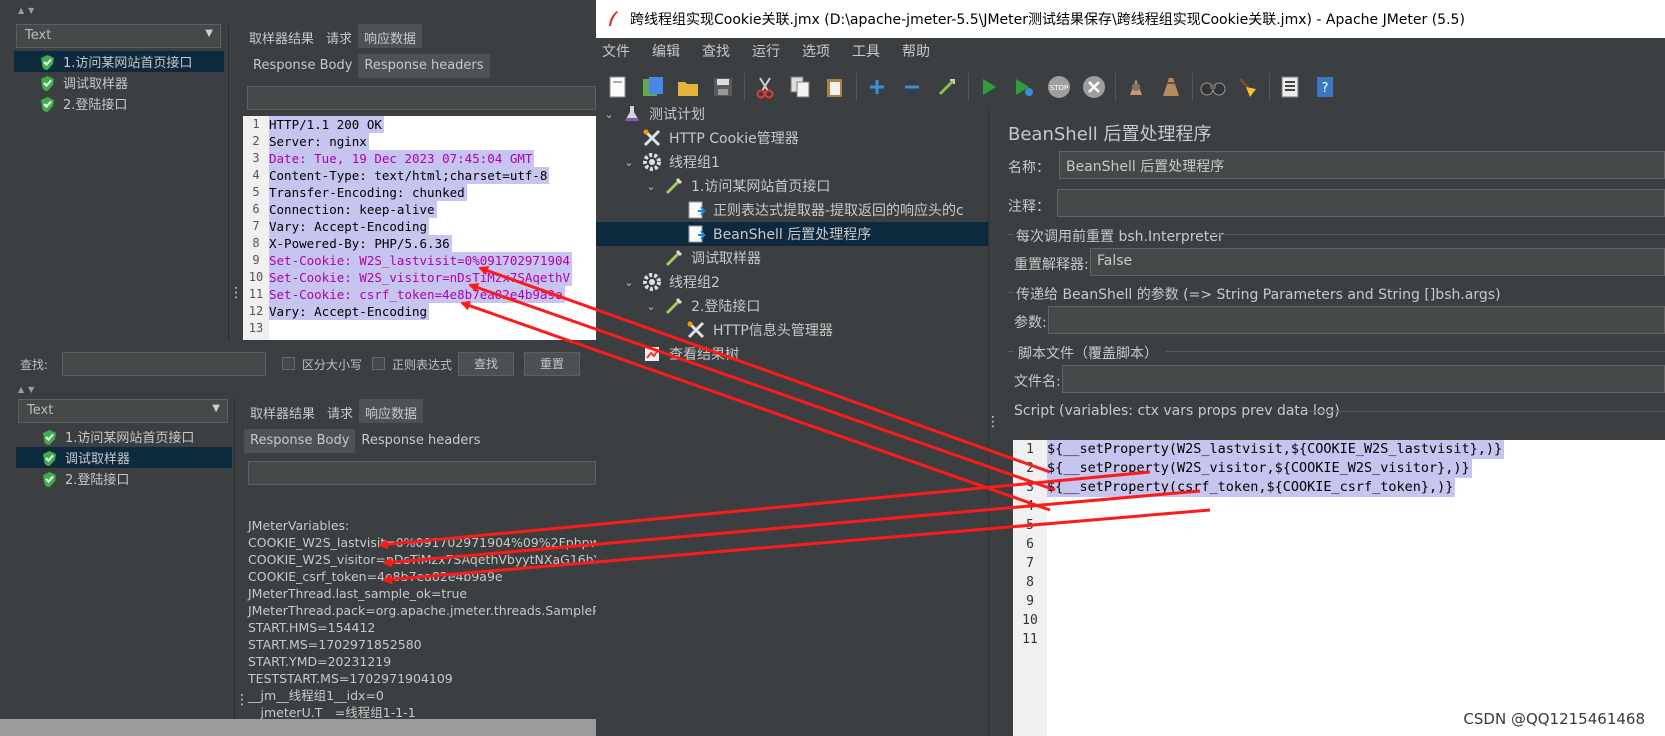 The width and height of the screenshot is (1665, 736). Describe the element at coordinates (816, 186) in the screenshot. I see `tree-node-homepage-sampler: ⌄ 1.访问某网站首页接口` at that location.